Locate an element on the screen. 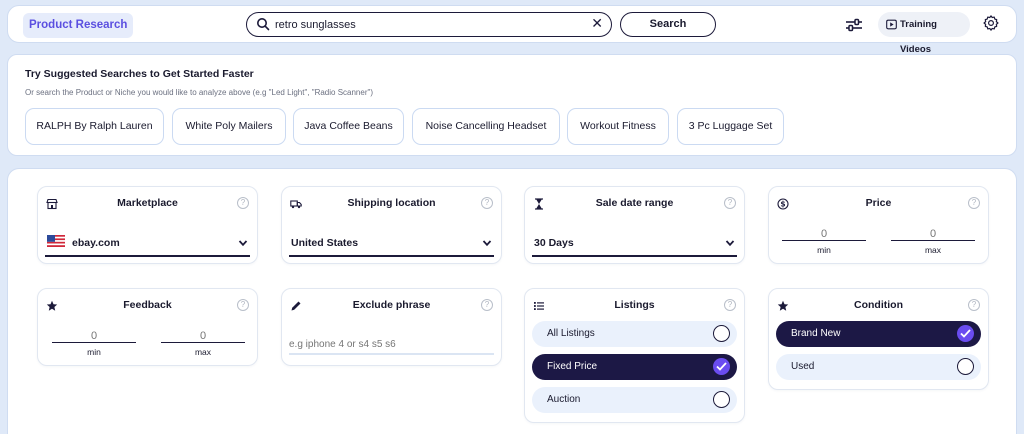 This screenshot has width=1024, height=434. shipping-value: United States is located at coordinates (325, 243).